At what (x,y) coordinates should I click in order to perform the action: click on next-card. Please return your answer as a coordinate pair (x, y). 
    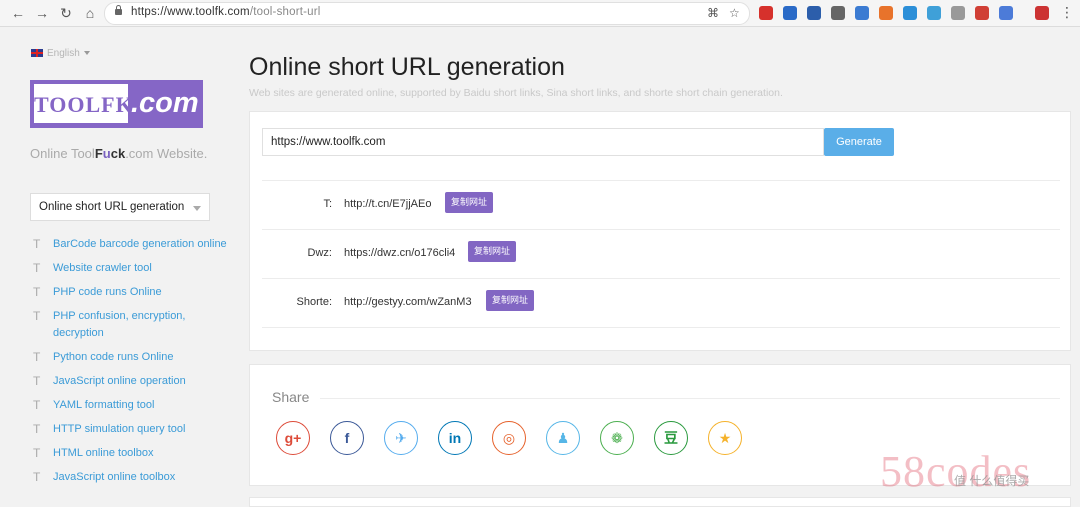
    Looking at the image, I should click on (660, 502).